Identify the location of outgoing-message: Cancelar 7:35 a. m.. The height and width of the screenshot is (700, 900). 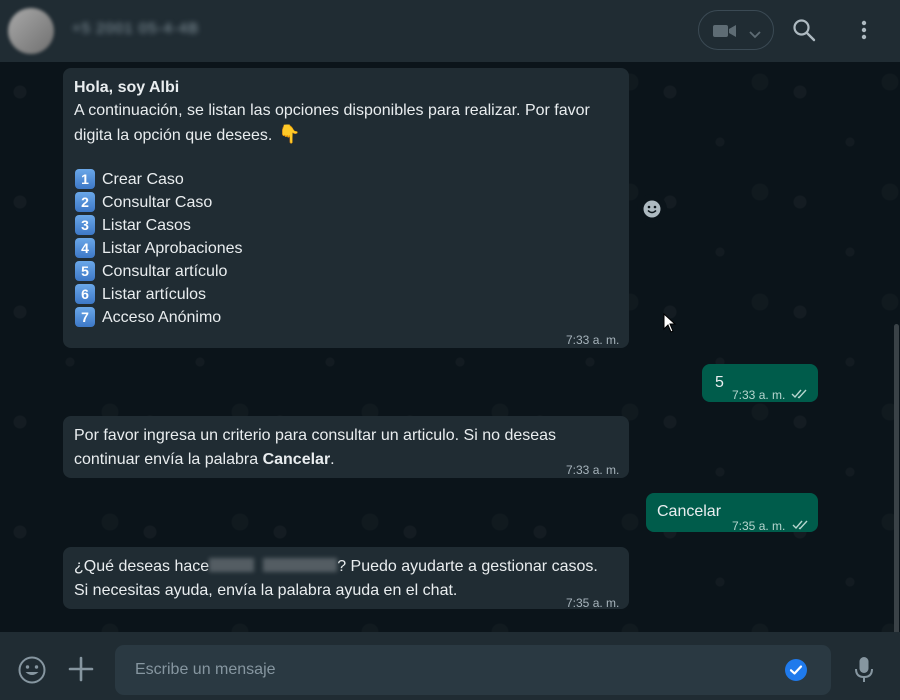
(732, 513).